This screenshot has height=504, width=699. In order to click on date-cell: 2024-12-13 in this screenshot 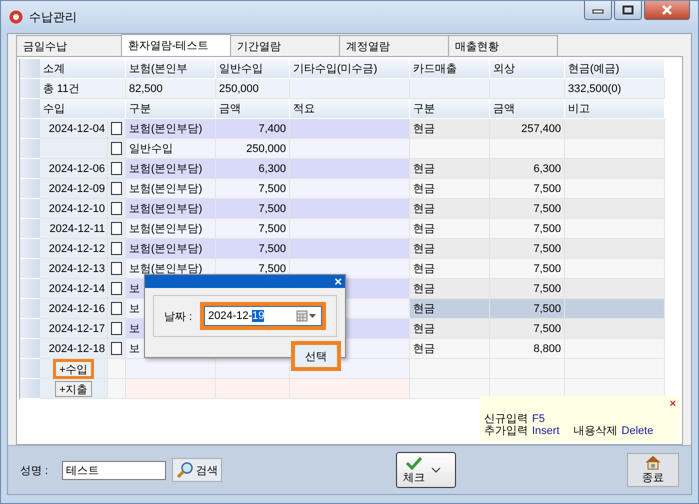, I will do `click(74, 269)`.